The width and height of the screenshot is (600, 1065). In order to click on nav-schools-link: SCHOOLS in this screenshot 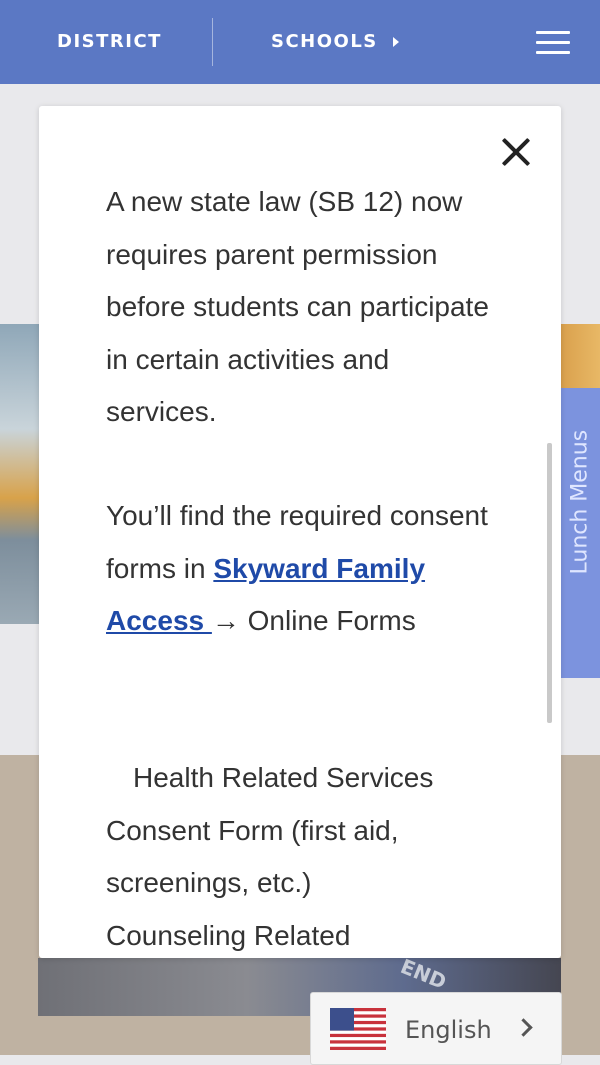, I will do `click(324, 41)`.